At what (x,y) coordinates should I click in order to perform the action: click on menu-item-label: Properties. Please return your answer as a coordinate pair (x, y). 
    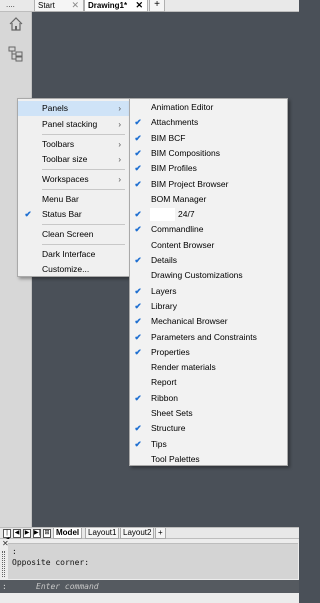
    Looking at the image, I should click on (170, 351).